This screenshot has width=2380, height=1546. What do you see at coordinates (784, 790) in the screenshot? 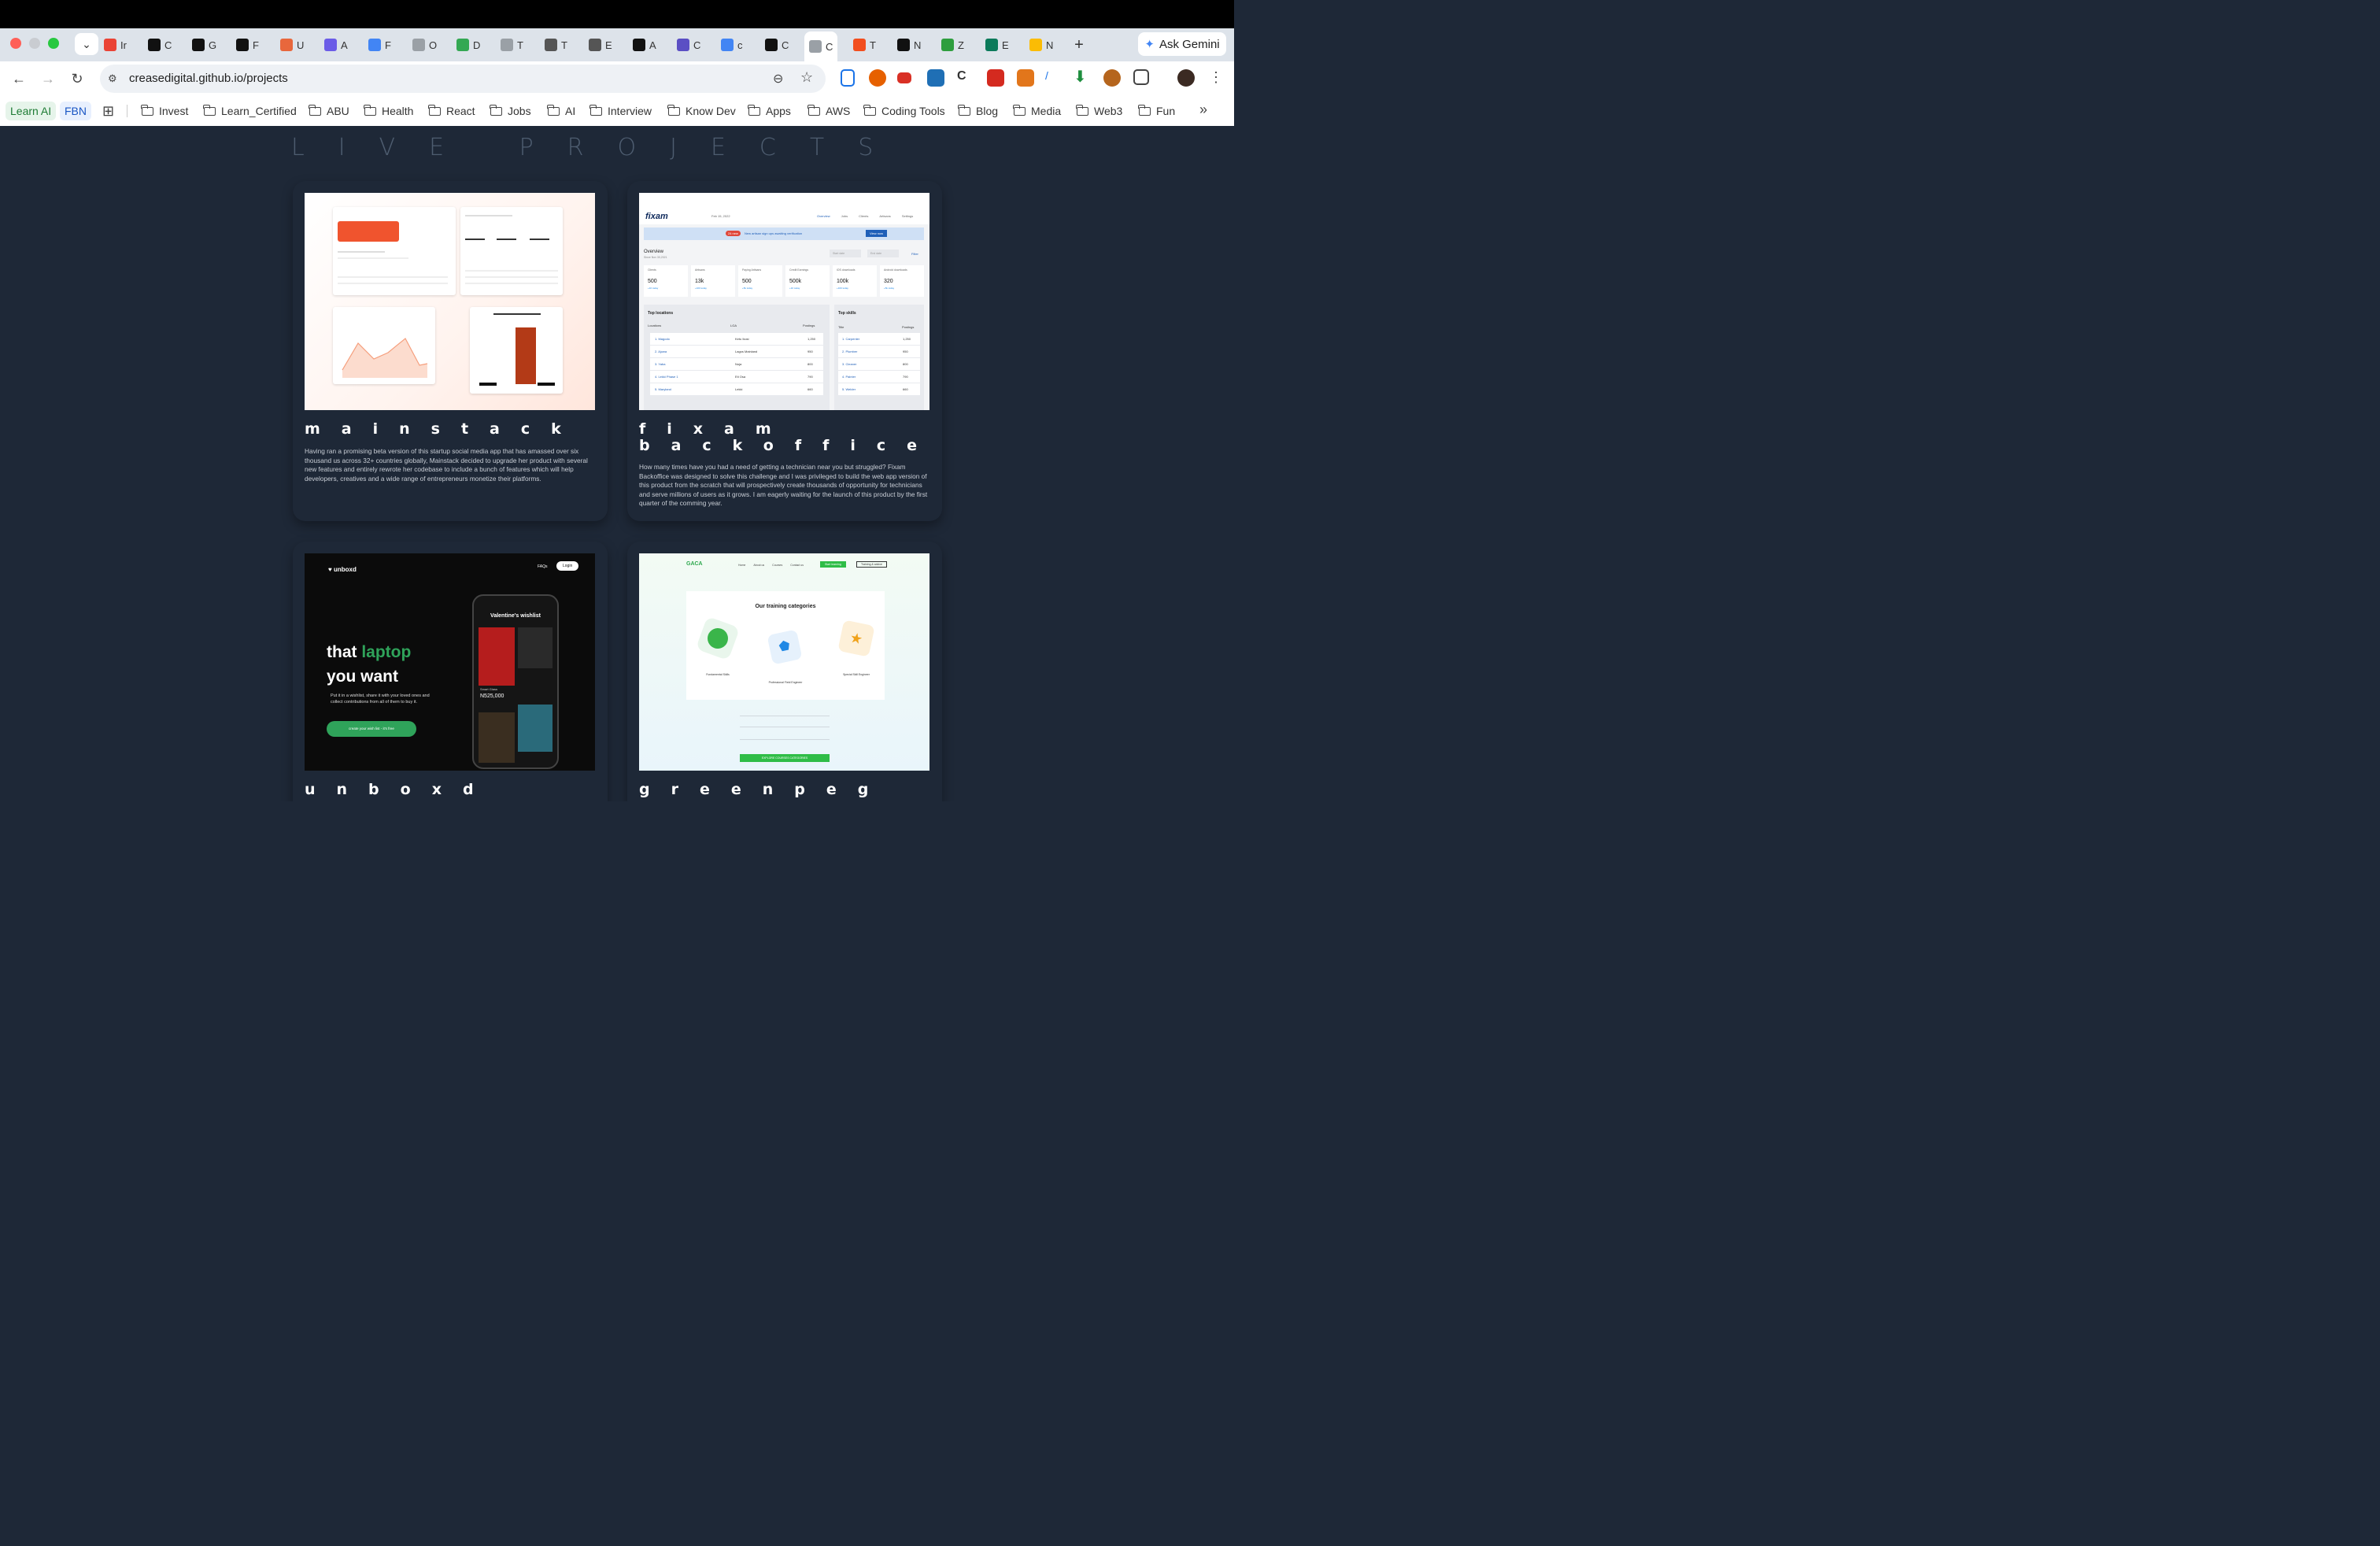
I see `project-title: greenpeg` at bounding box center [784, 790].